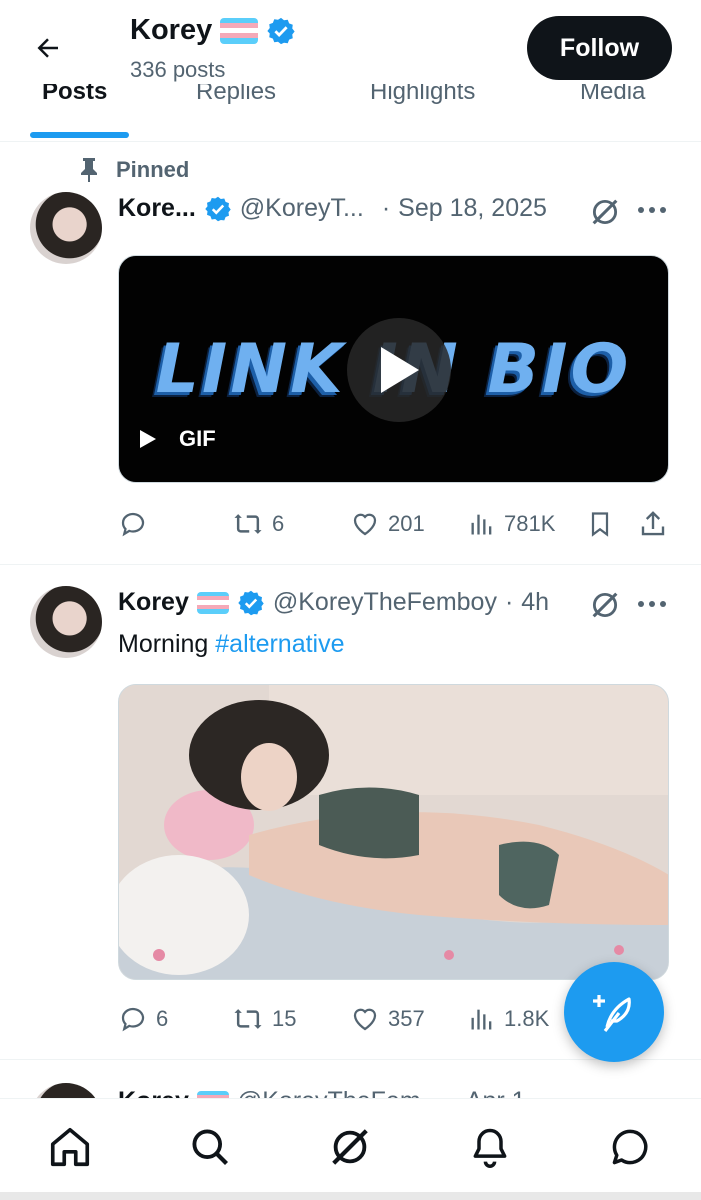 The height and width of the screenshot is (1200, 701). I want to click on search-icon, so click(210, 1147).